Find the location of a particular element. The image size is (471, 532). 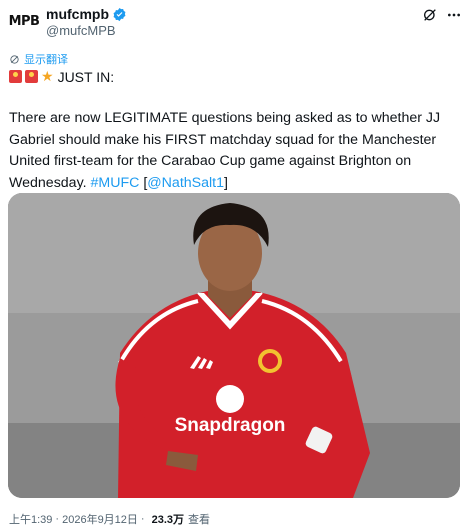

headline-text: JUST IN: is located at coordinates (86, 76).